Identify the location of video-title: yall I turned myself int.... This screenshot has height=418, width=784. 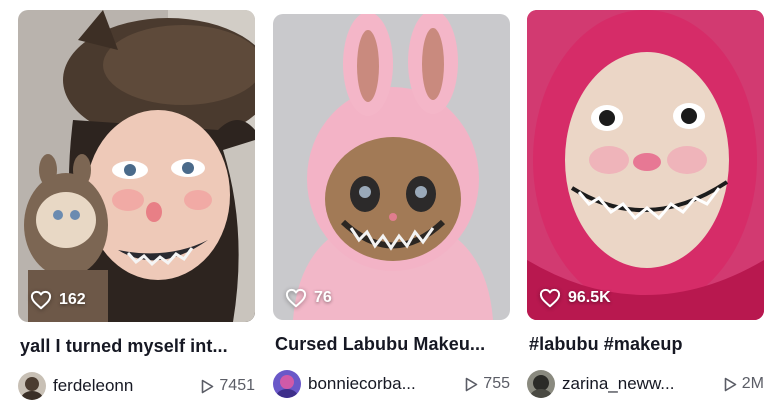
(137, 346).